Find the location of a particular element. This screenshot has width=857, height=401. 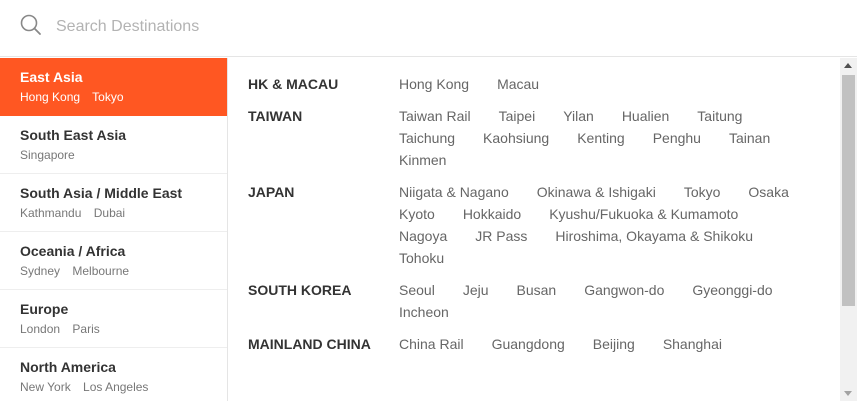

region-title: South East Asia is located at coordinates (73, 135).